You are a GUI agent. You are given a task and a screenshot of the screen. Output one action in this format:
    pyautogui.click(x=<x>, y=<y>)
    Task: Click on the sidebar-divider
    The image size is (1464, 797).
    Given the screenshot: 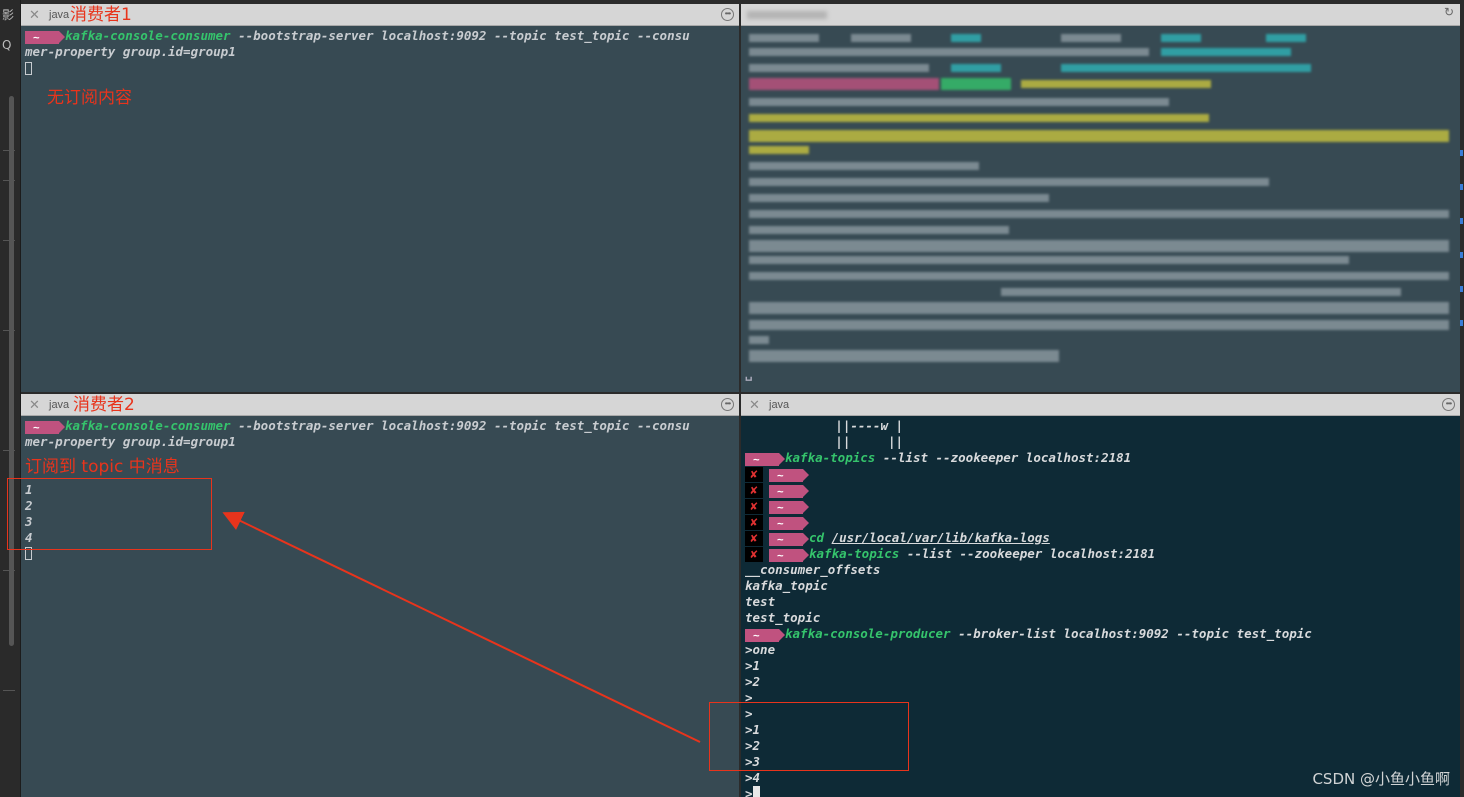 What is the action you would take?
    pyautogui.click(x=9, y=690)
    